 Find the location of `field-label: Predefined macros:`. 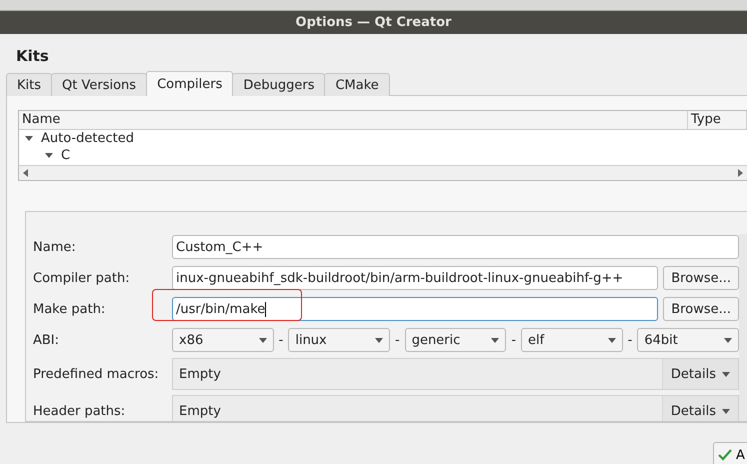

field-label: Predefined macros: is located at coordinates (96, 375).